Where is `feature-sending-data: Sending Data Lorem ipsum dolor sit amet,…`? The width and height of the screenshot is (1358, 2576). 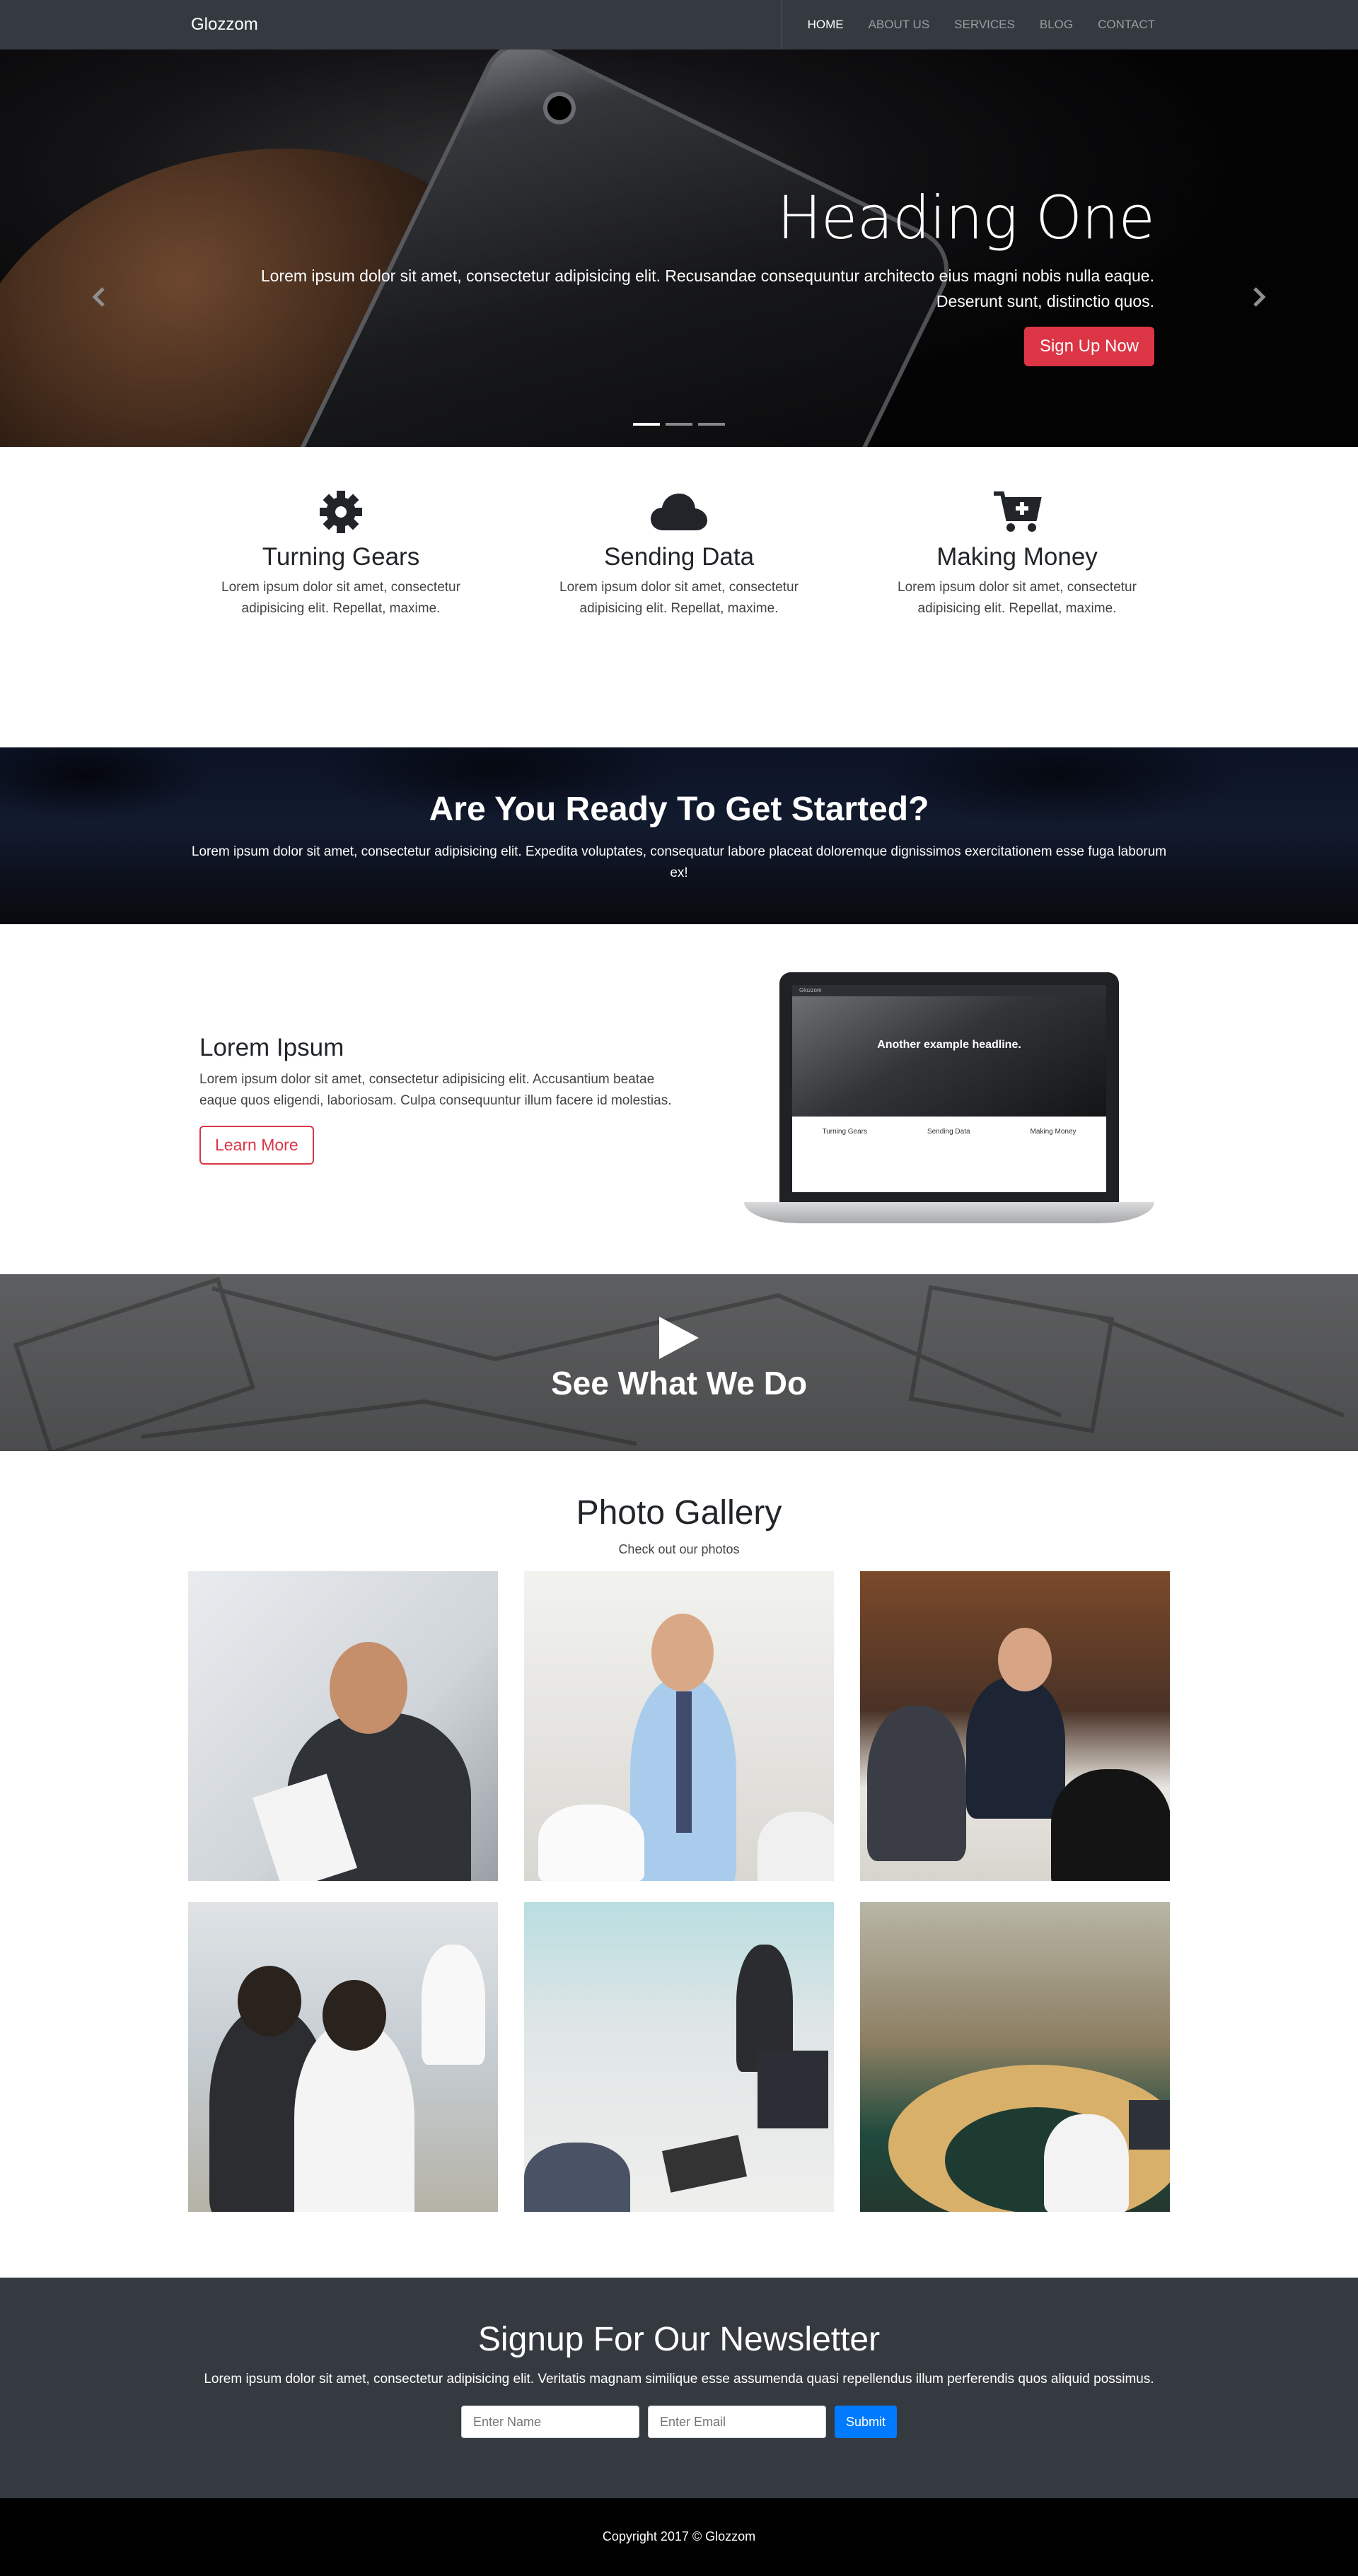
feature-sending-data: Sending Data Lorem ipsum dolor sit amet,… is located at coordinates (679, 533).